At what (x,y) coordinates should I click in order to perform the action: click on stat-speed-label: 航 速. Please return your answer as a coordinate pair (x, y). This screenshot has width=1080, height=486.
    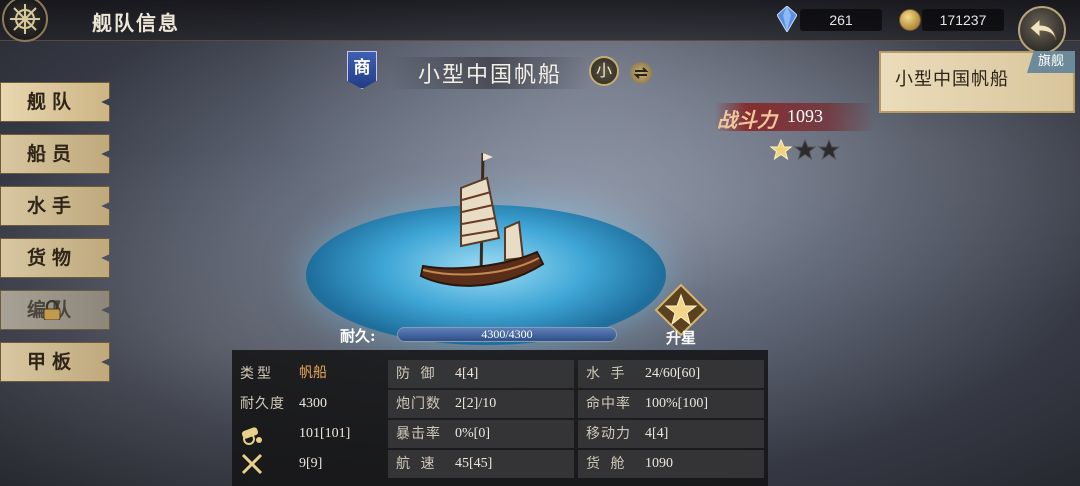
    Looking at the image, I should click on (417, 464).